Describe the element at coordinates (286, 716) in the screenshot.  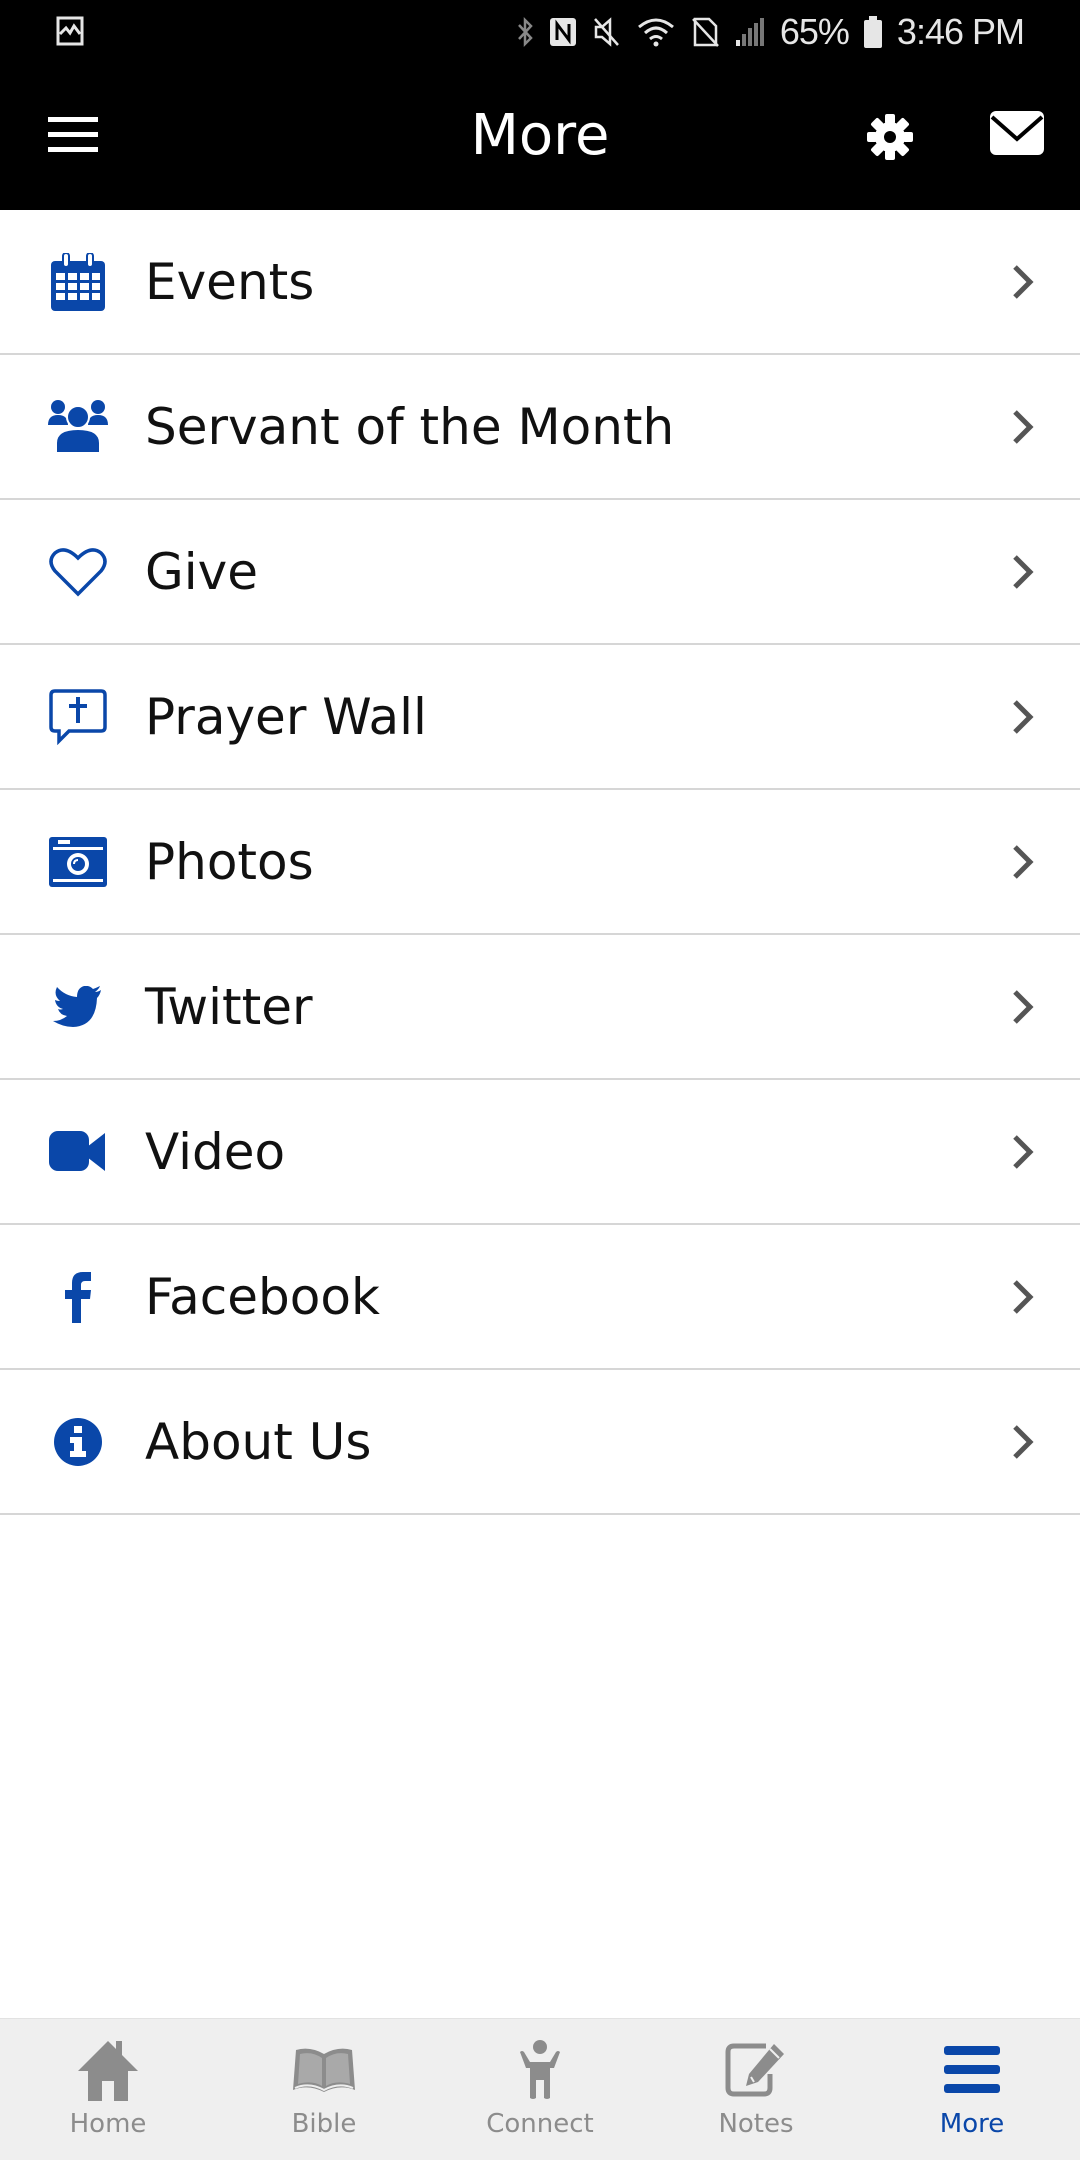
I see `menu-item-label: Prayer Wall` at that location.